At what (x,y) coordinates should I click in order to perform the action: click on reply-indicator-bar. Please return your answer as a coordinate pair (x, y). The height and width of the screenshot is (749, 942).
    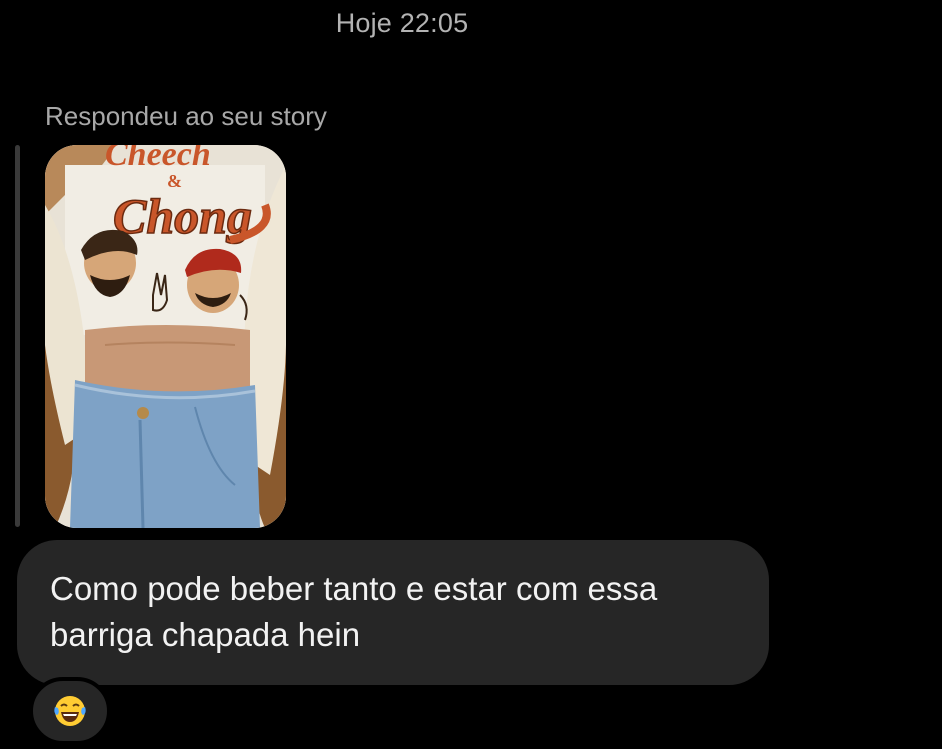
    Looking at the image, I should click on (17, 336).